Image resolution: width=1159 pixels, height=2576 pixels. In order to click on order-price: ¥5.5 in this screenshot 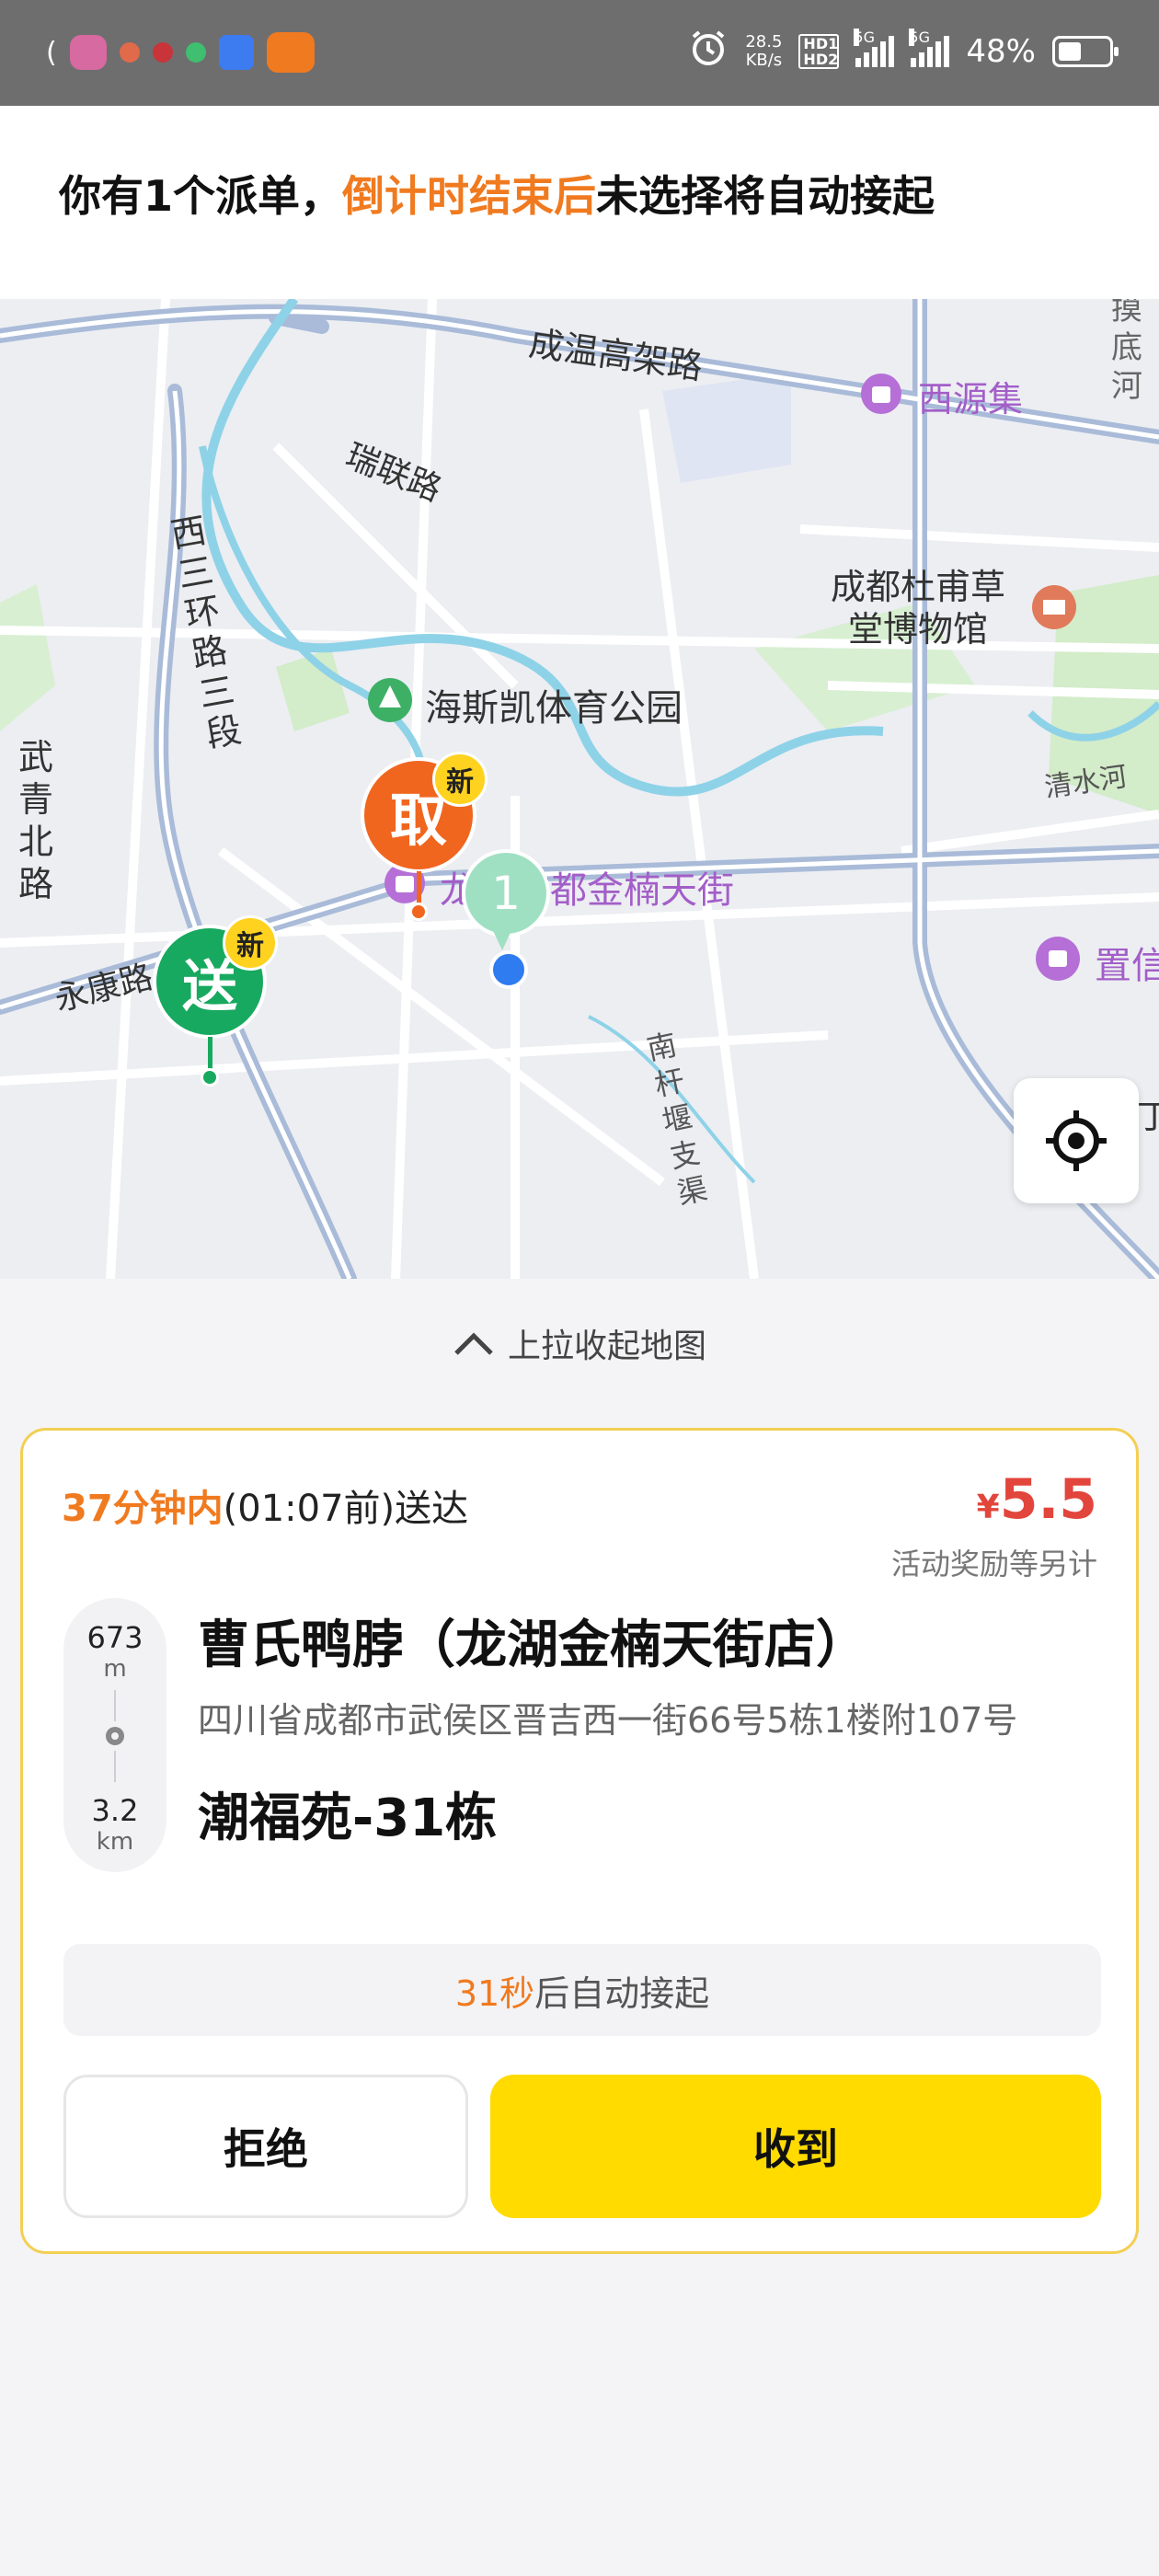, I will do `click(1036, 1499)`.